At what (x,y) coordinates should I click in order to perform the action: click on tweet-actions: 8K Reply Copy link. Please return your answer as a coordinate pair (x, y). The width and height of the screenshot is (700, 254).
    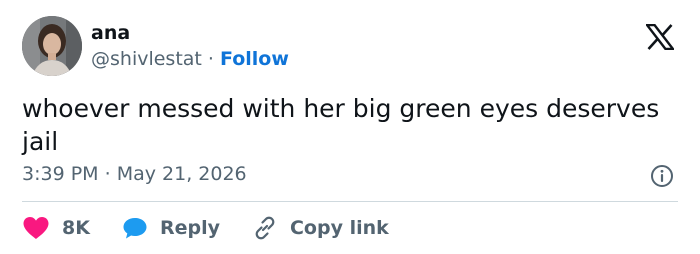
    Looking at the image, I should click on (221, 228).